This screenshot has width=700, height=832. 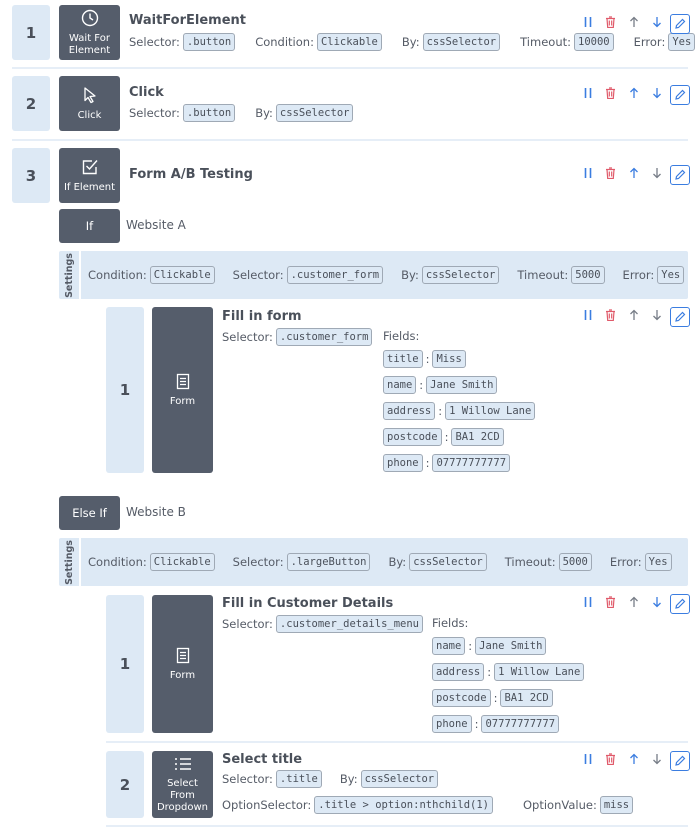 What do you see at coordinates (209, 113) in the screenshot?
I see `param-value: .button` at bounding box center [209, 113].